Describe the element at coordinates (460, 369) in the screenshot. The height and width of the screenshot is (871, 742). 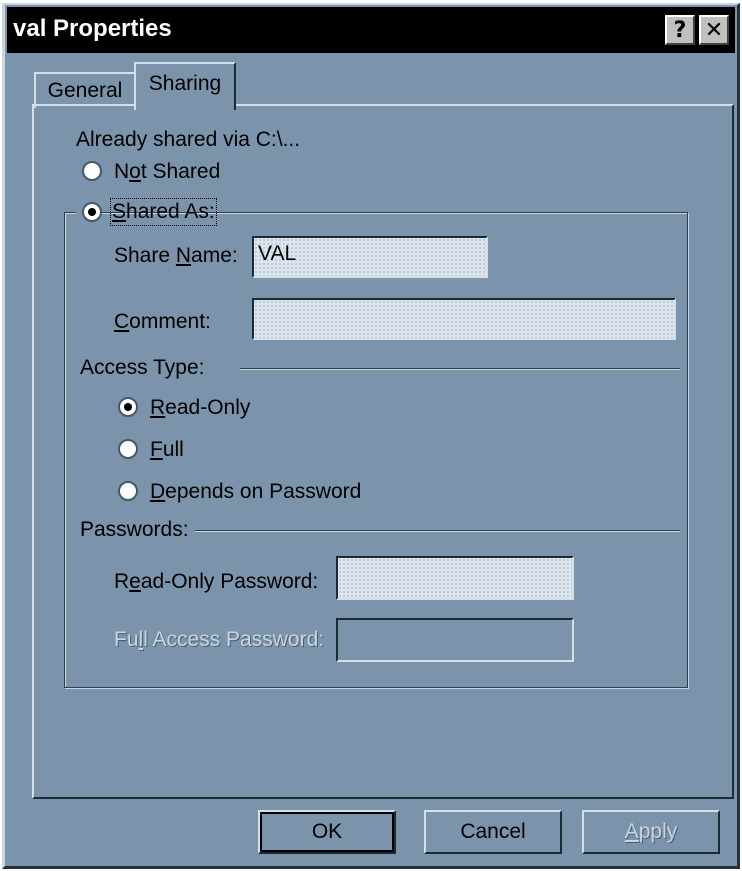
I see `access-type-divider` at that location.